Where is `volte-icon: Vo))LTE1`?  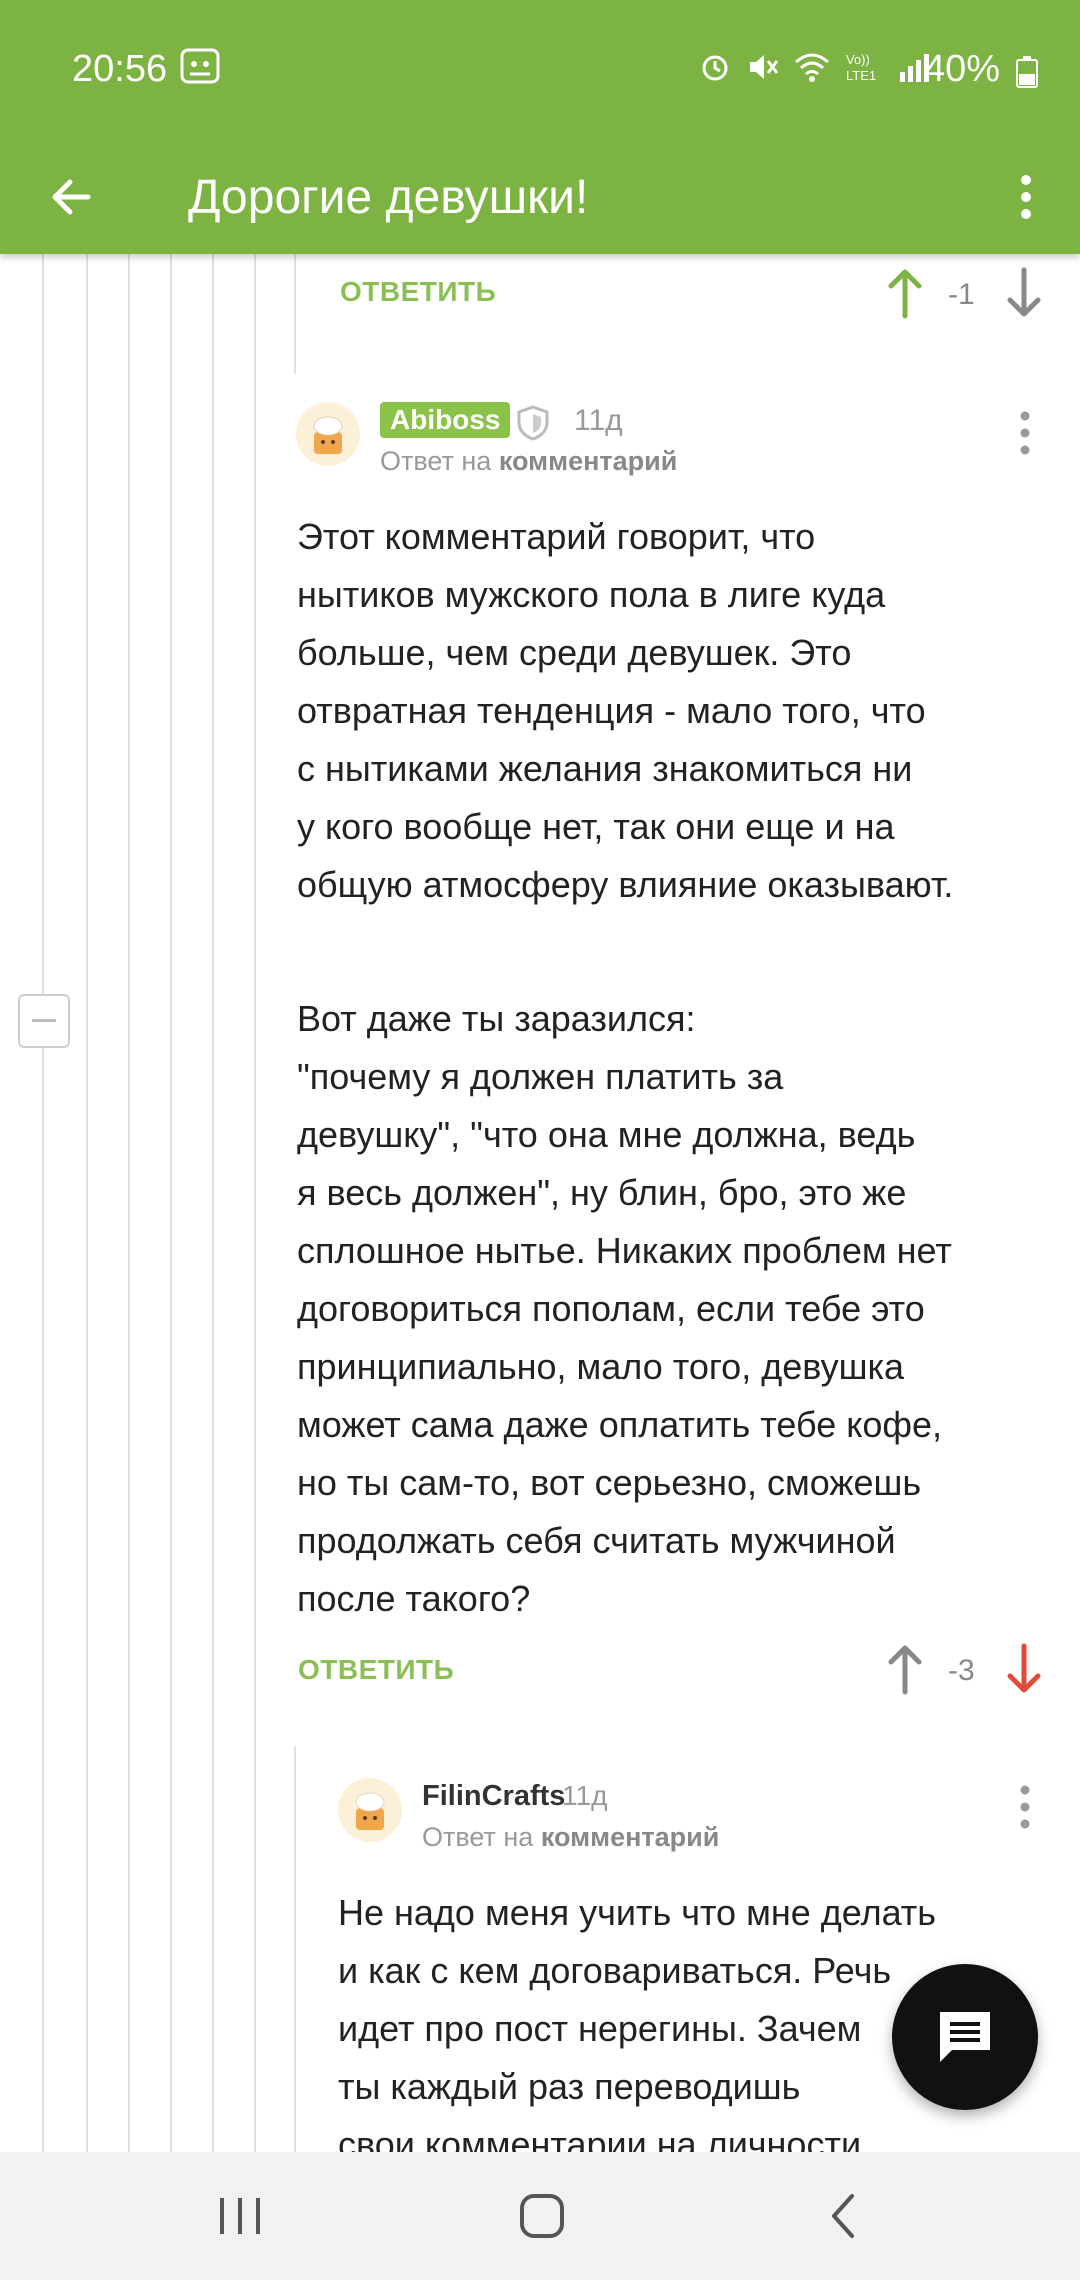
volte-icon: Vo))LTE1 is located at coordinates (861, 67).